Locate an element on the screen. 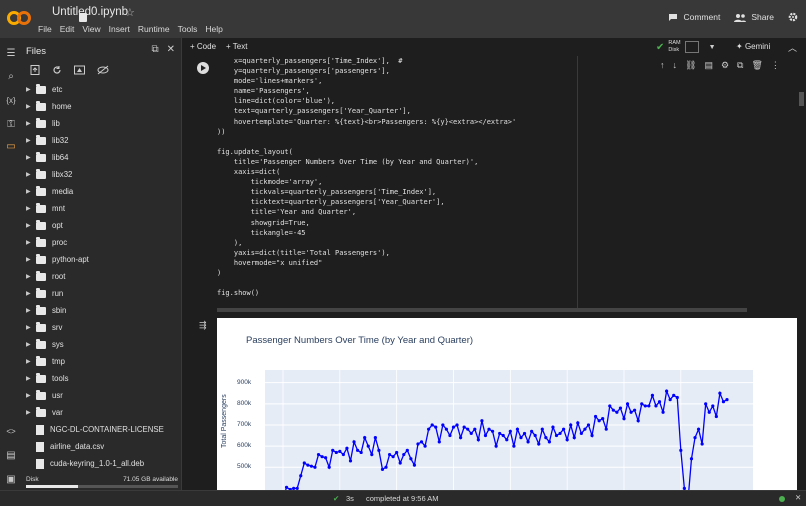  folder-row: ▶ sbin is located at coordinates (102, 310).